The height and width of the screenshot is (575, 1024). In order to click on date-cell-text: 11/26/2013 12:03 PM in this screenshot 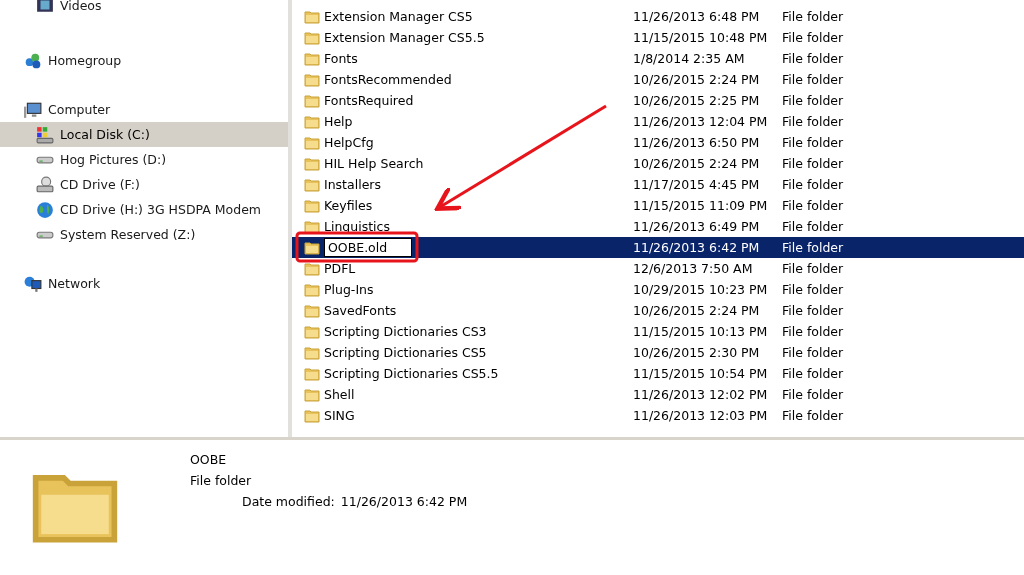, I will do `click(701, 415)`.